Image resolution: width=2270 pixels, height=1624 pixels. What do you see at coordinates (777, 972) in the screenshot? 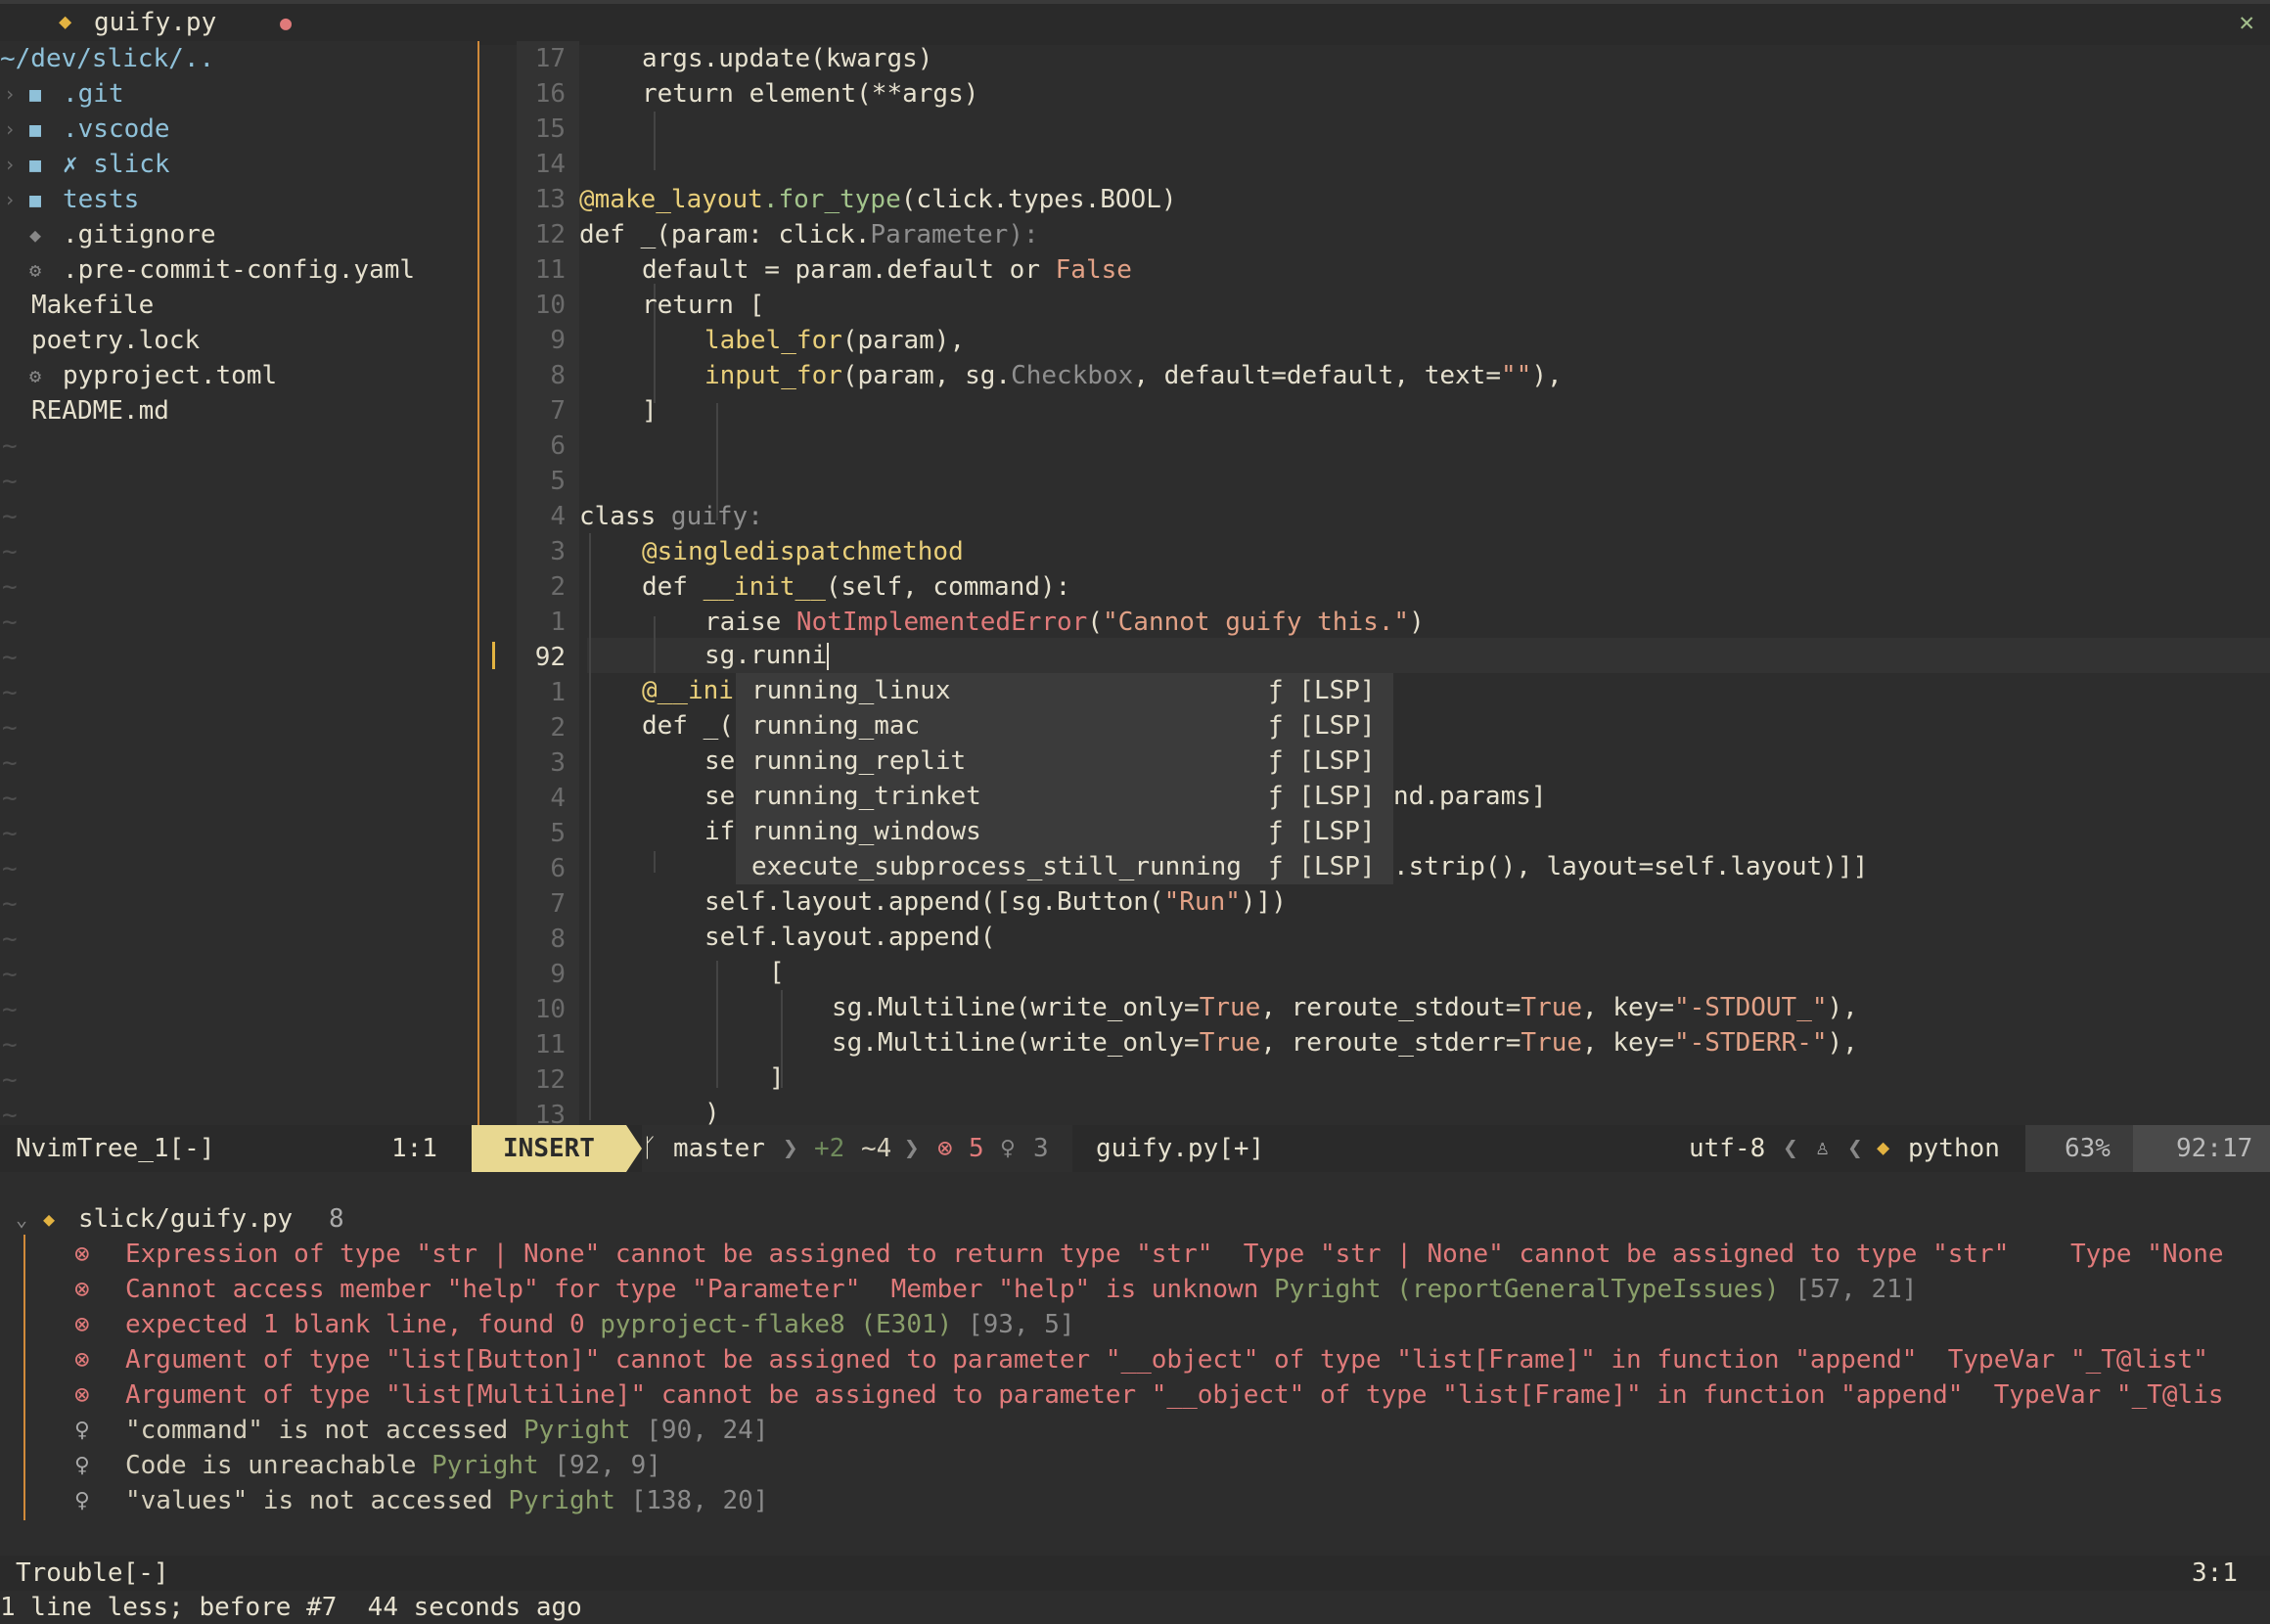
I see `code-line: [` at bounding box center [777, 972].